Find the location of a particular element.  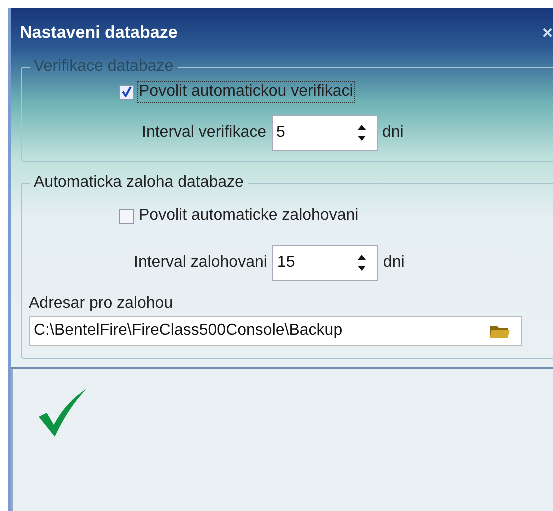

folder-label: Adresar pro zalohou is located at coordinates (101, 303).